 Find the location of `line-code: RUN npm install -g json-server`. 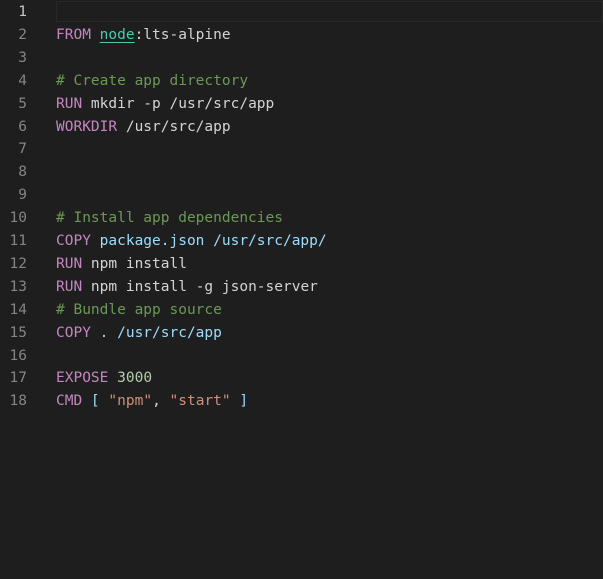

line-code: RUN npm install -g json-server is located at coordinates (187, 287).